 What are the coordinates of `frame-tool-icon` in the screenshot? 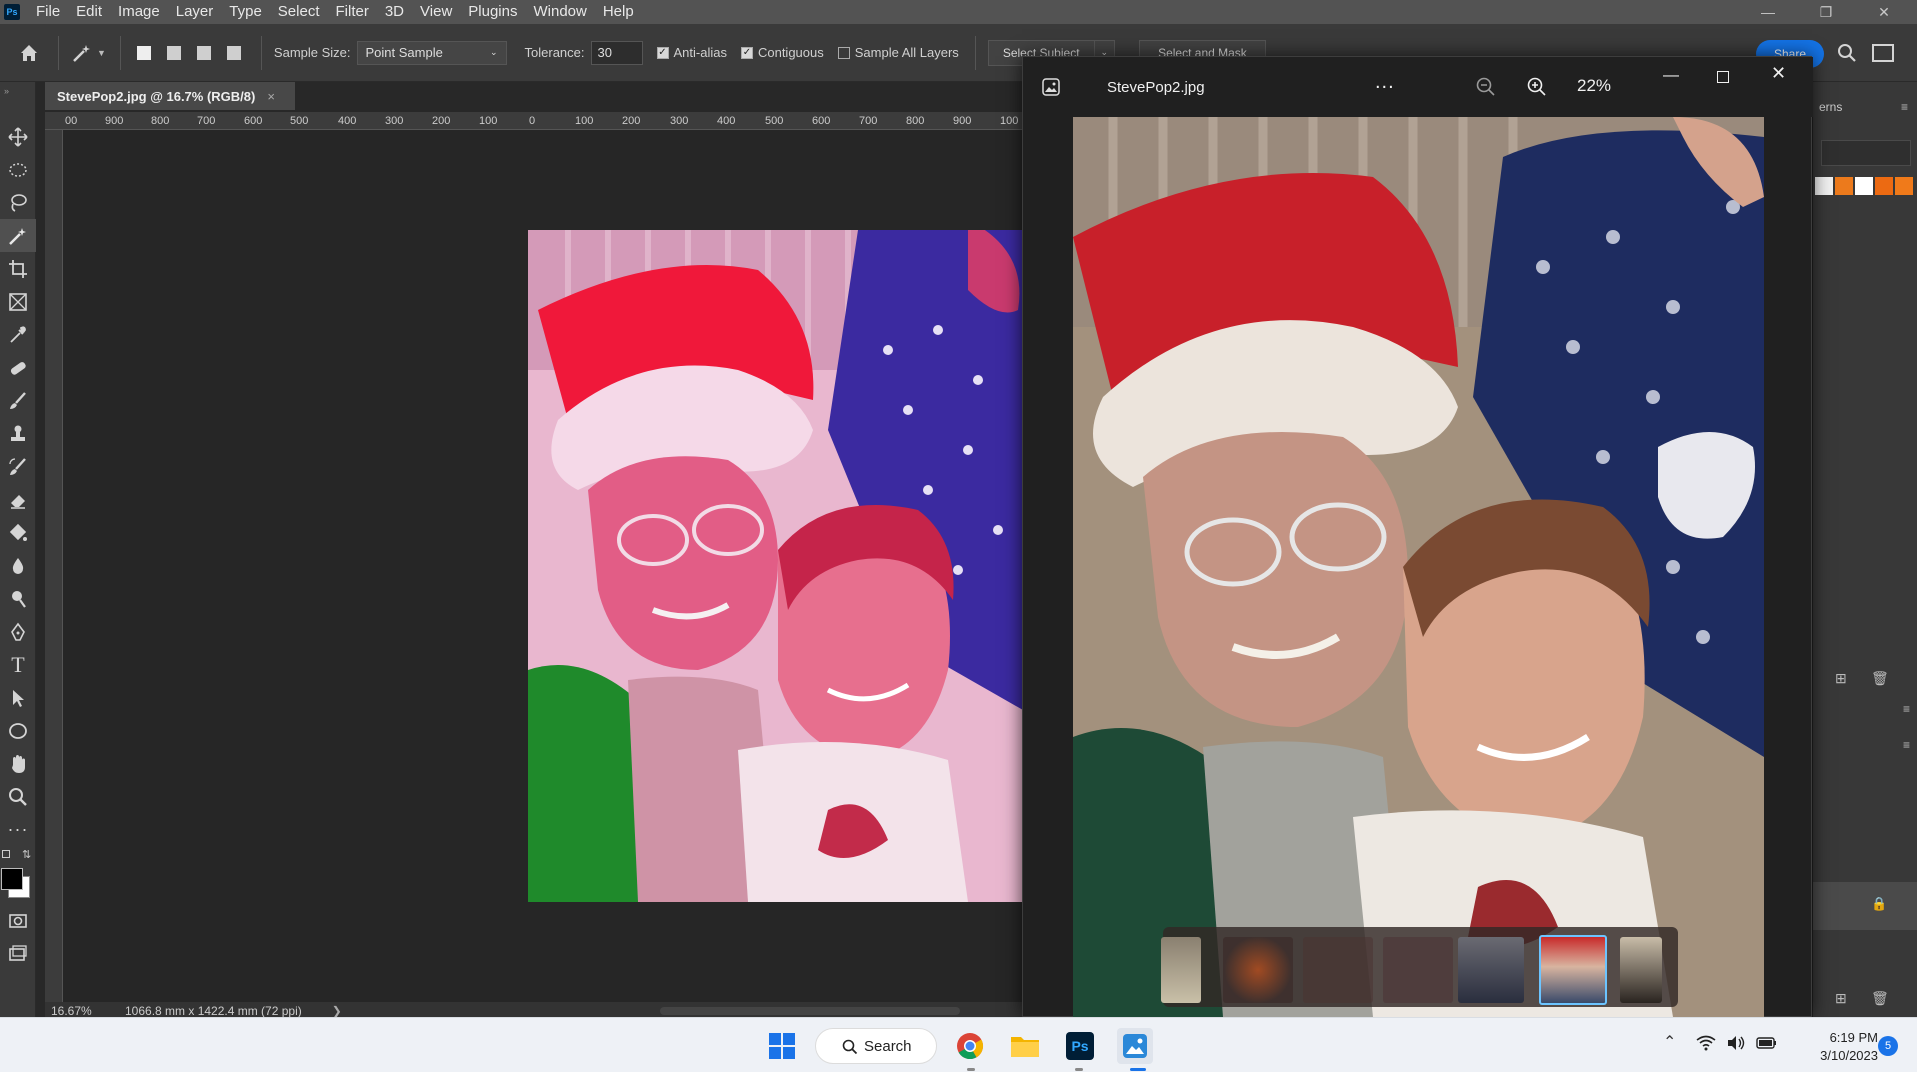 It's located at (18, 301).